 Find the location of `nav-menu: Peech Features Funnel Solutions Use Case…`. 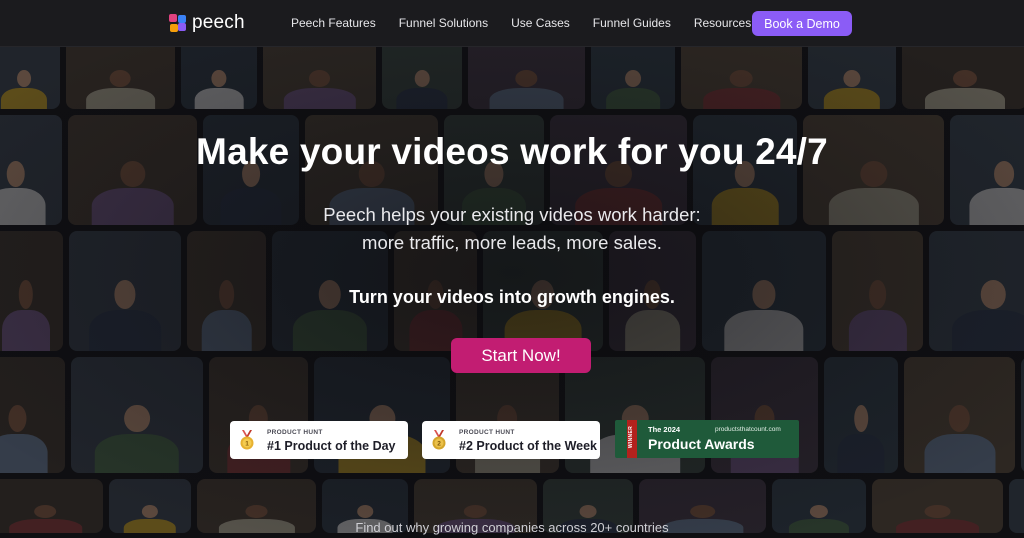

nav-menu: Peech Features Funnel Solutions Use Case… is located at coordinates (532, 23).